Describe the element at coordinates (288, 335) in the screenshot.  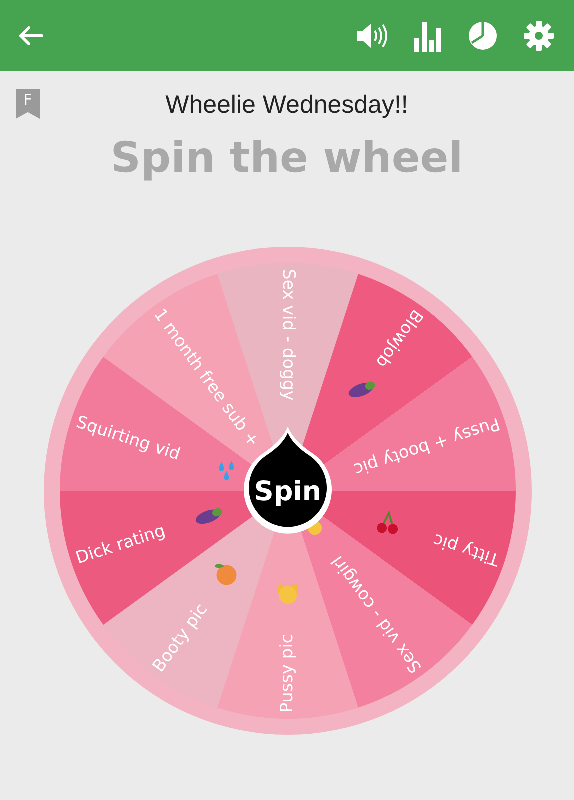
I see `segment-label: Sex vid - doggy` at that location.